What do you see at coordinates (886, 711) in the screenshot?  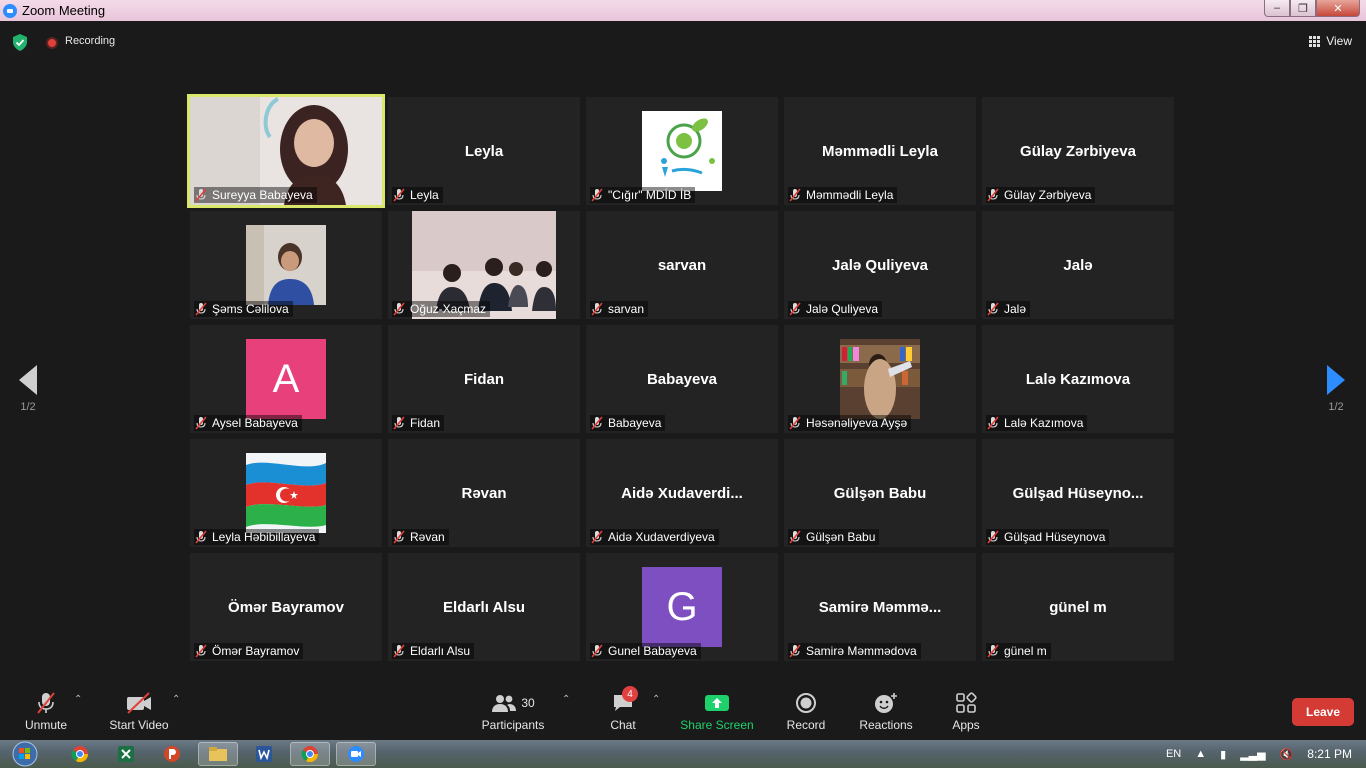 I see `reactions-button: Reactions` at bounding box center [886, 711].